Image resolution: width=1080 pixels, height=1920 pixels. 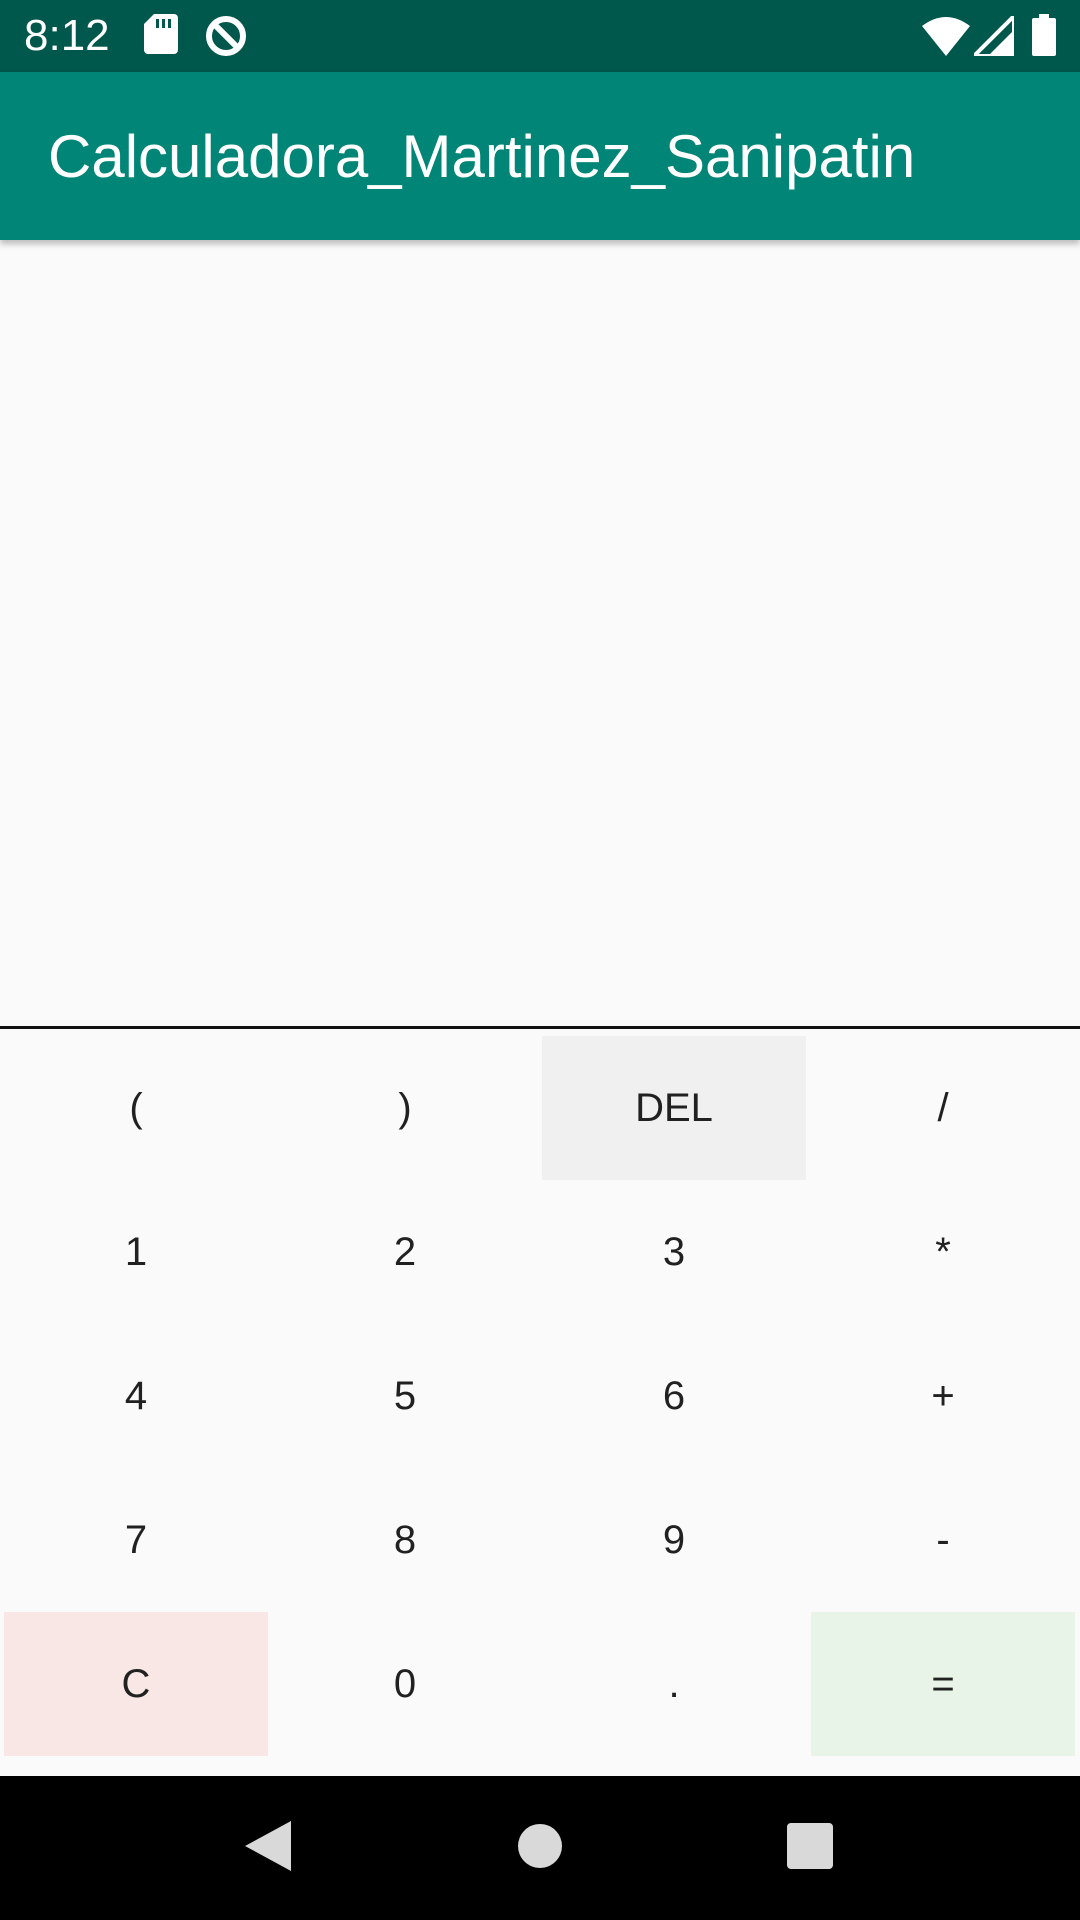 I want to click on key-plus: +, so click(x=943, y=1396).